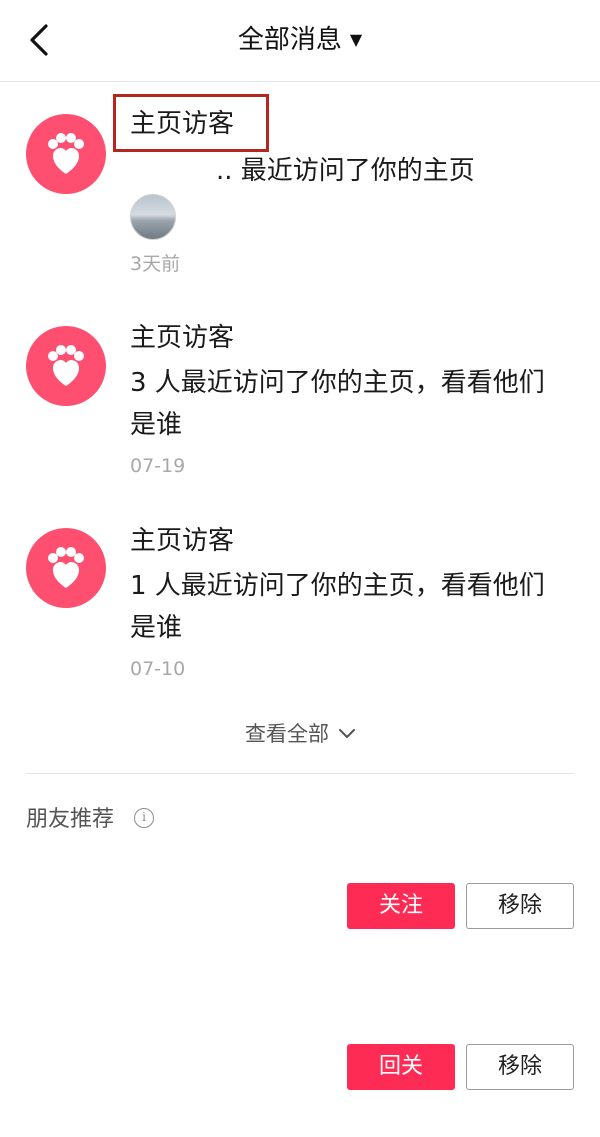 This screenshot has height=1137, width=600. What do you see at coordinates (337, 607) in the screenshot?
I see `notification-text: 1 人最近访问了你的主页，看看他们是谁` at bounding box center [337, 607].